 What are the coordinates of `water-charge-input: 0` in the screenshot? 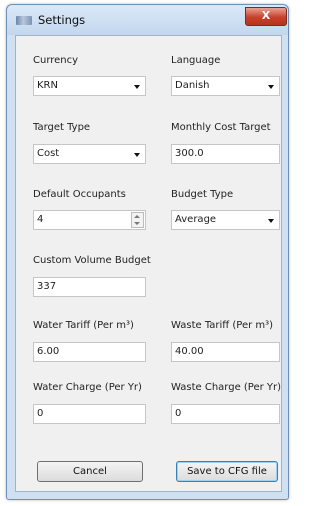 It's located at (89, 414).